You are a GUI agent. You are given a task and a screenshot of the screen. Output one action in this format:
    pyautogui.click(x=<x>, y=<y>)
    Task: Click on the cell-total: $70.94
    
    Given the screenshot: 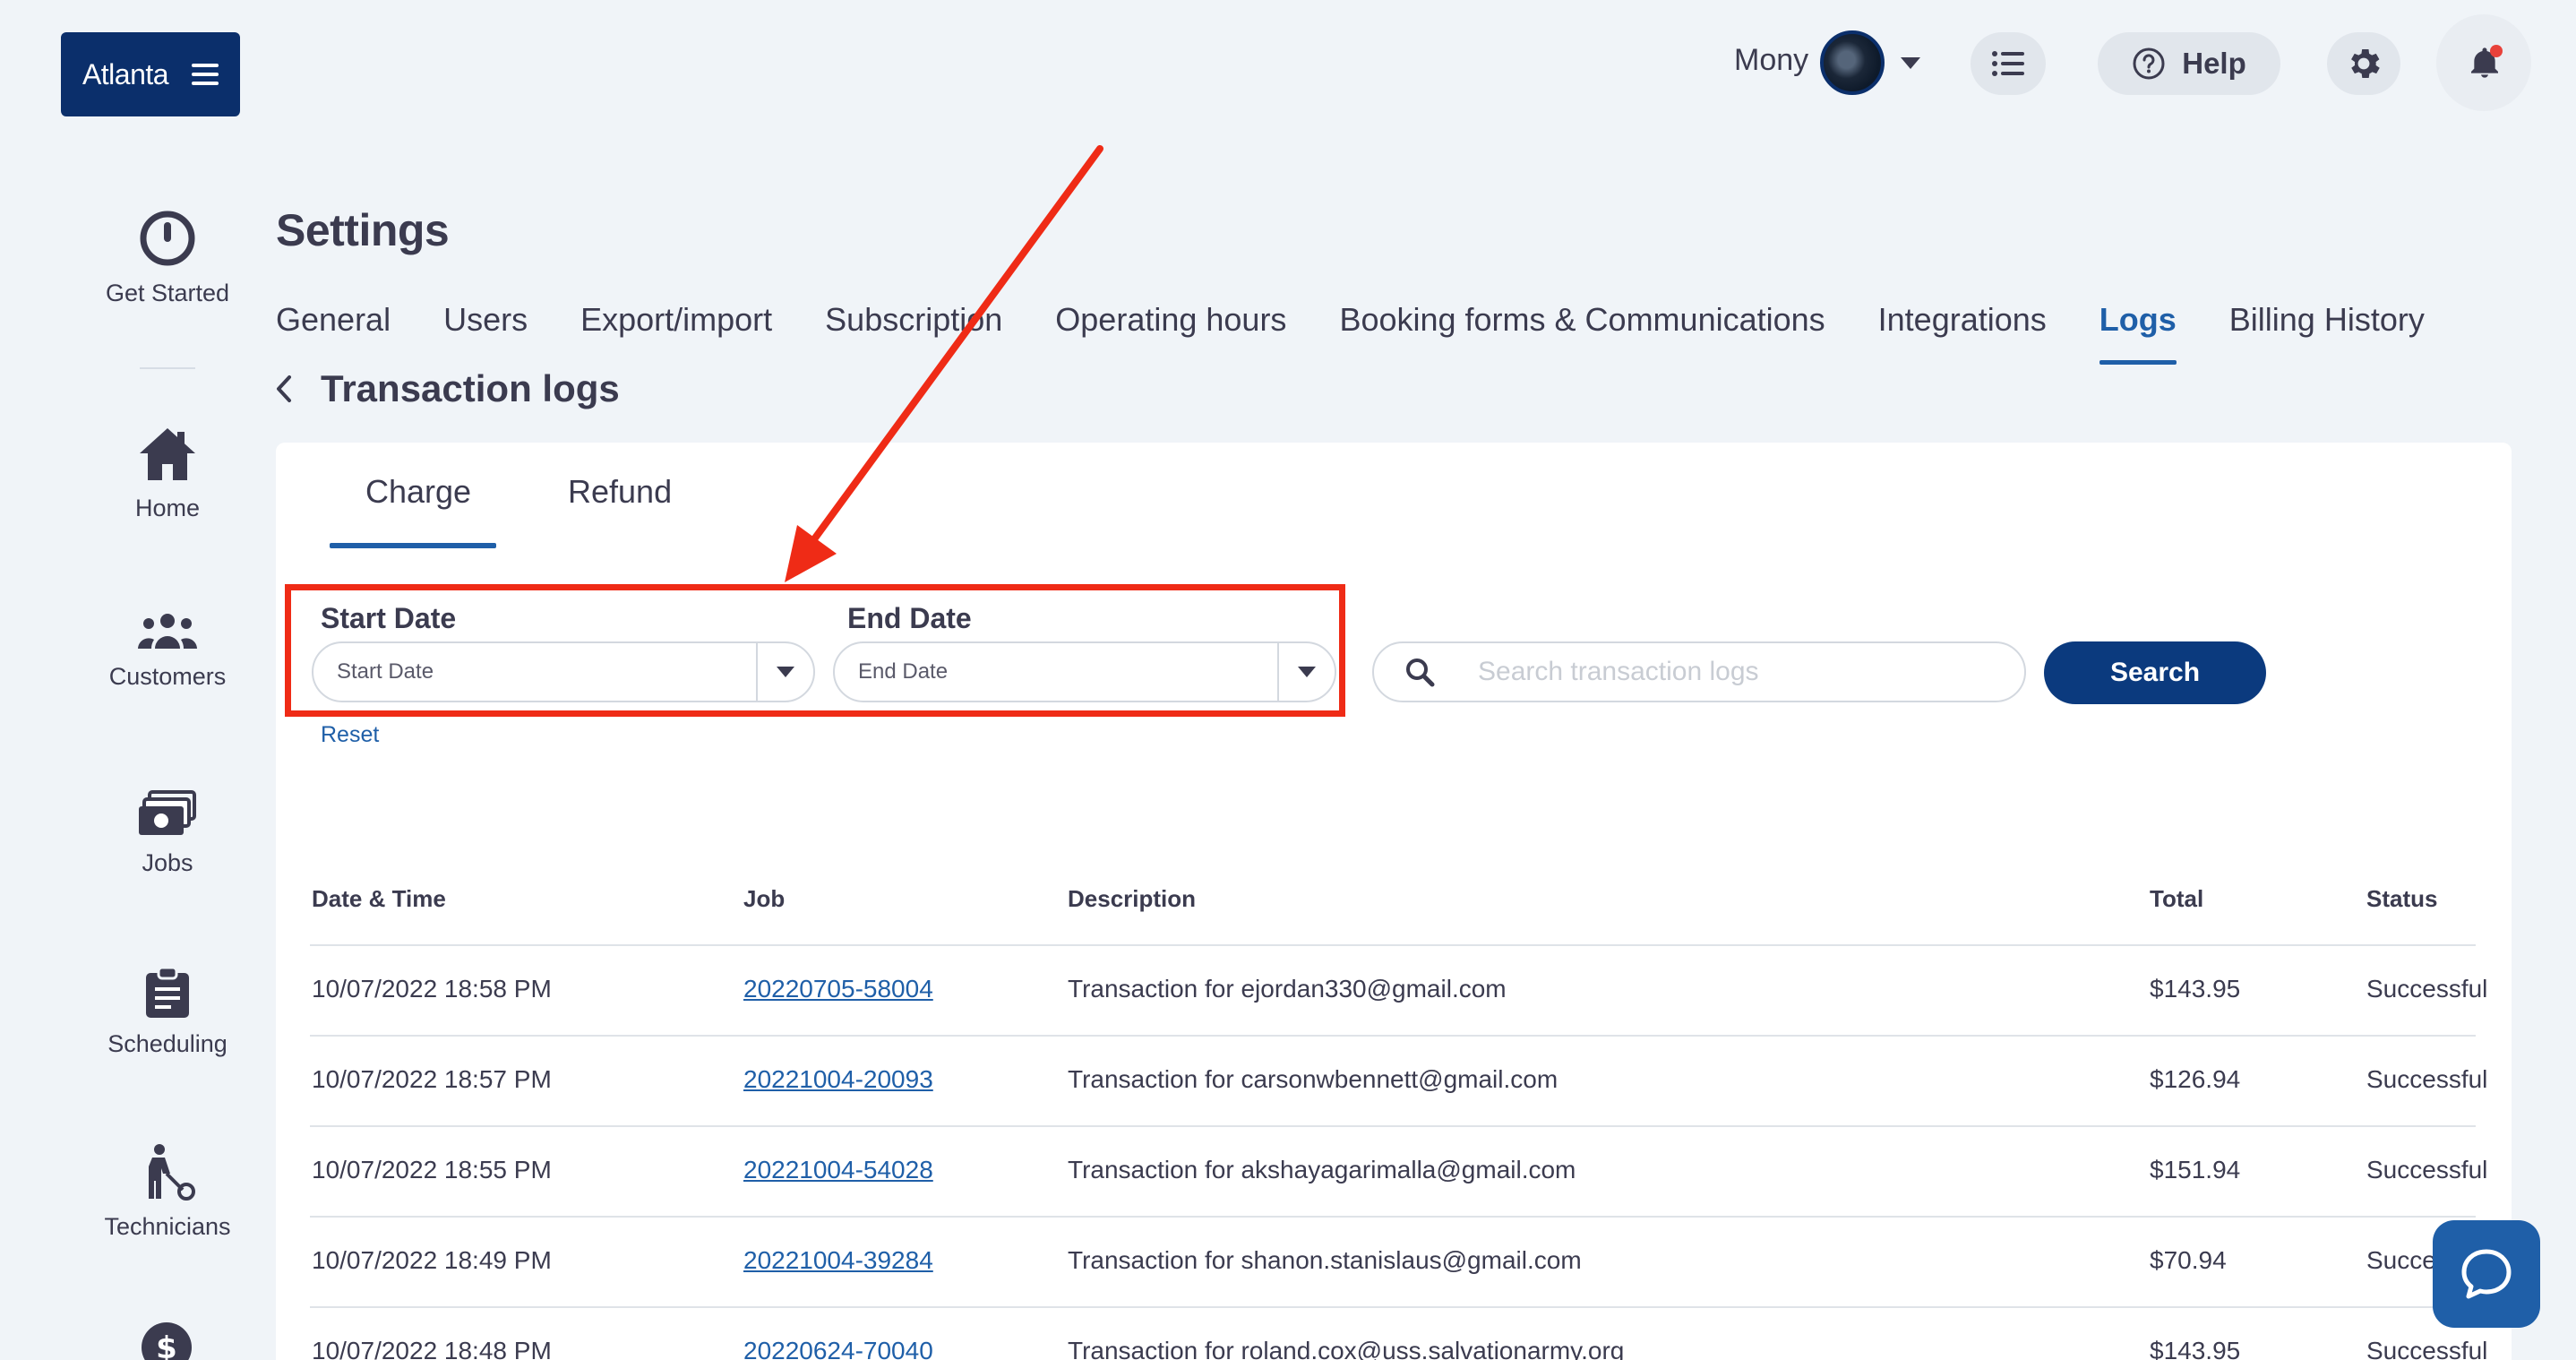 What is the action you would take?
    pyautogui.click(x=2188, y=1260)
    